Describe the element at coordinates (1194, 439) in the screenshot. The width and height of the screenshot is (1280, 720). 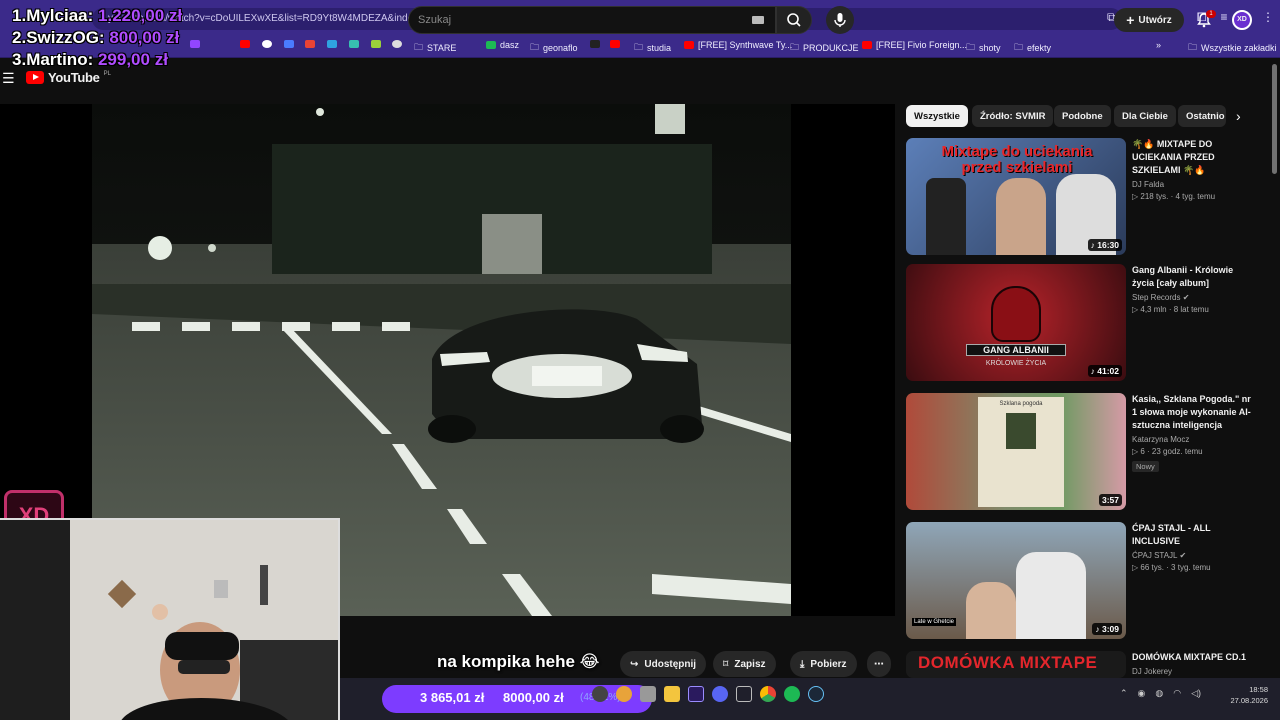
I see `channel-name: Katarzyna Mocz` at that location.